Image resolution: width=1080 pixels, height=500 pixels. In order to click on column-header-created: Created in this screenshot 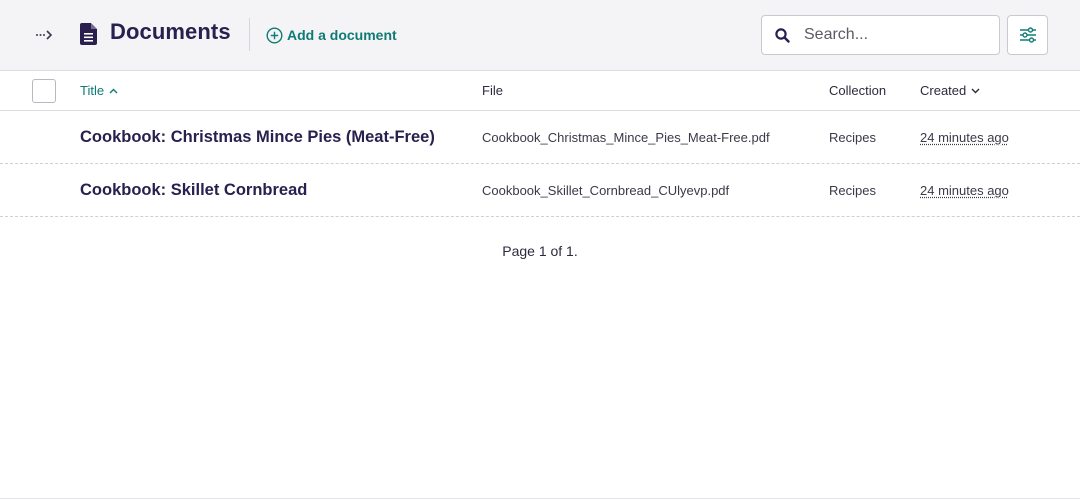, I will do `click(950, 90)`.